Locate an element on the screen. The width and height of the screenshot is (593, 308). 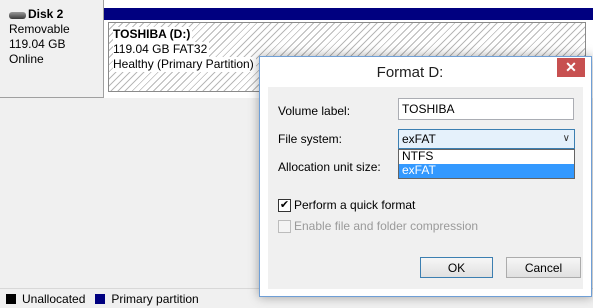
dropdown-option-ntfs: NTFS is located at coordinates (486, 157).